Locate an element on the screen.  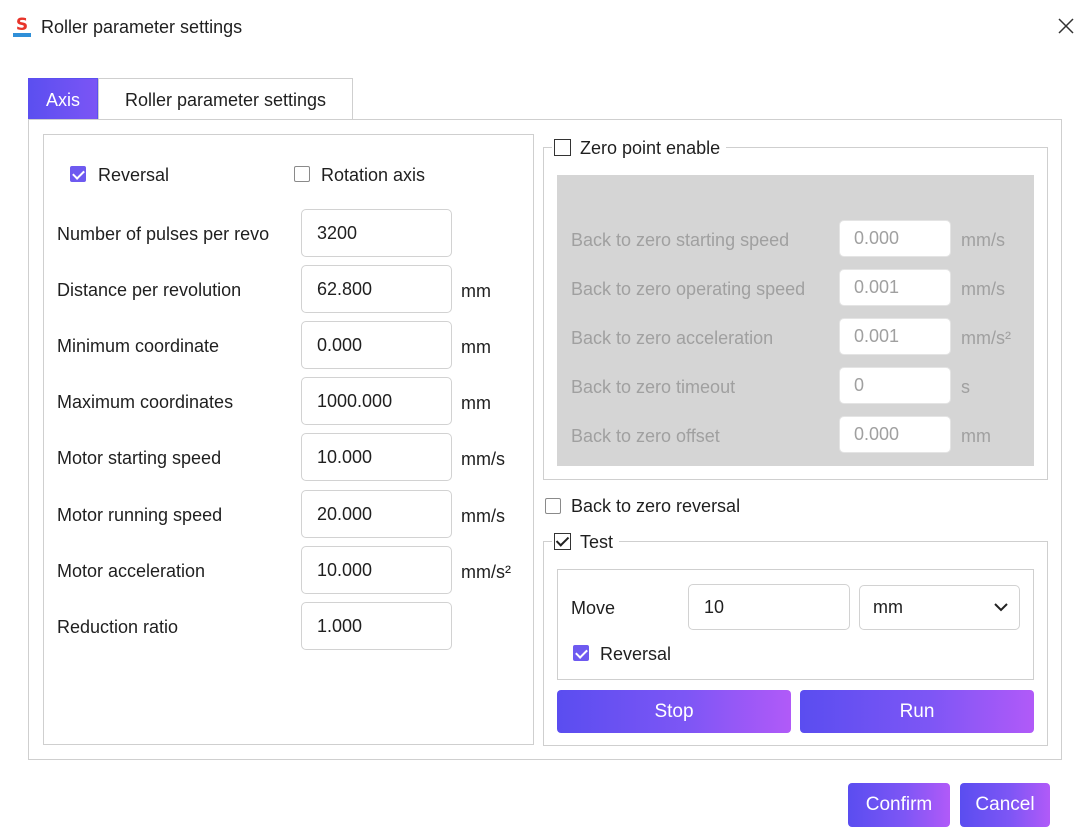
motor-running-speed-label: Motor running speed is located at coordinates (140, 515).